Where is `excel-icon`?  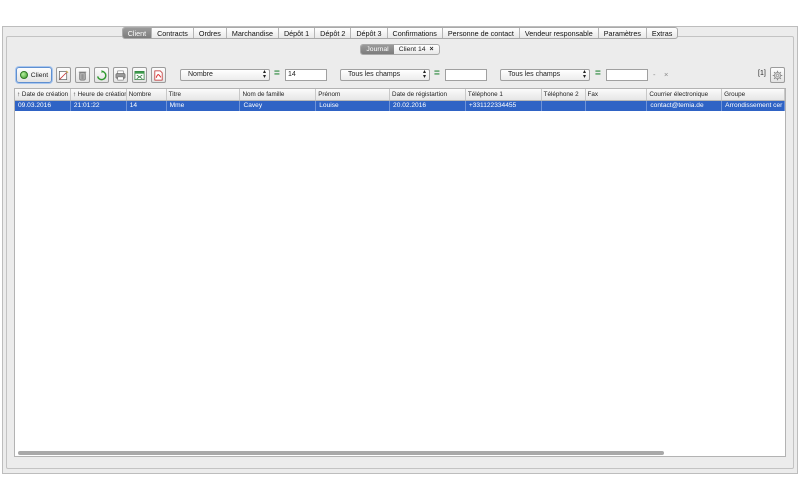
excel-icon is located at coordinates (139, 75).